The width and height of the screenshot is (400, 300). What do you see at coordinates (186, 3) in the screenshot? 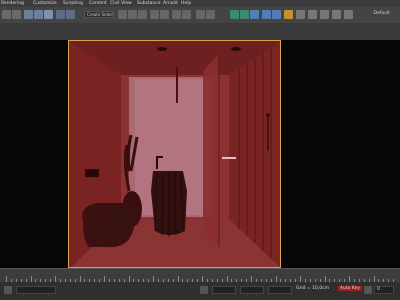
I see `menu-help: Help` at bounding box center [186, 3].